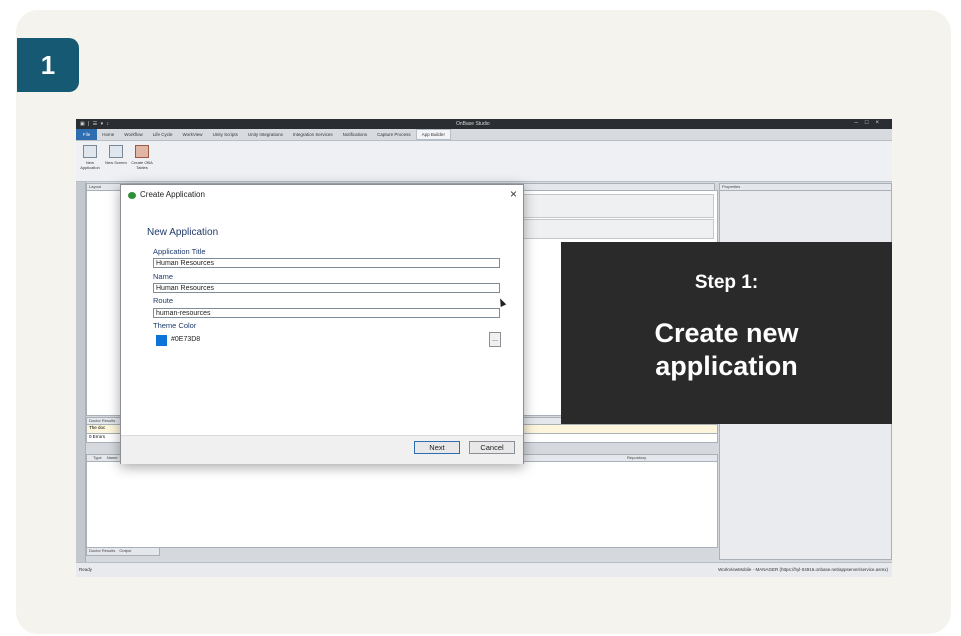 This screenshot has width=961, height=636. I want to click on tab-workview: WorkView, so click(192, 134).